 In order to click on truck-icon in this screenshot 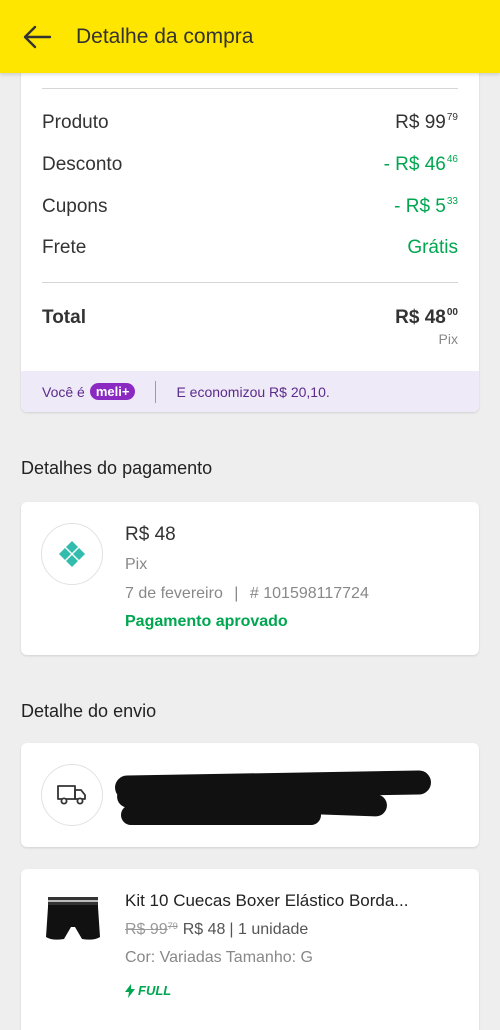, I will do `click(71, 795)`.